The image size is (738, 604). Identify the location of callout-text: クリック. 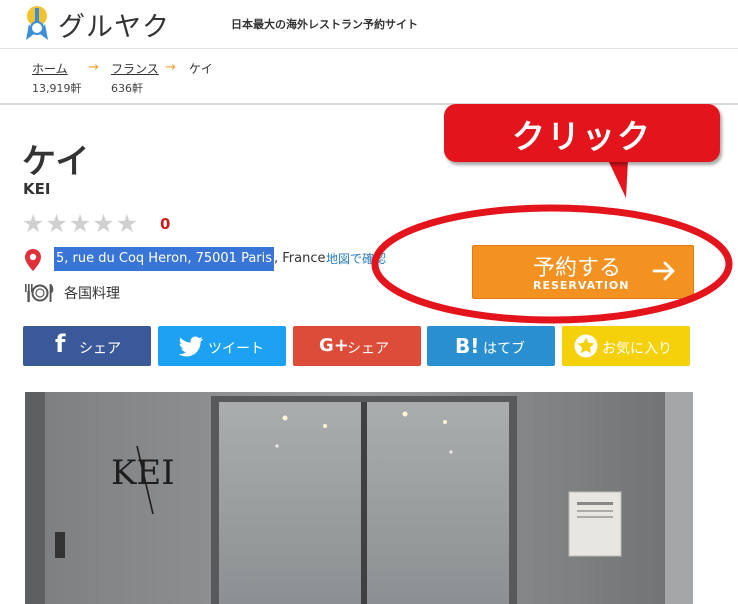
(582, 136).